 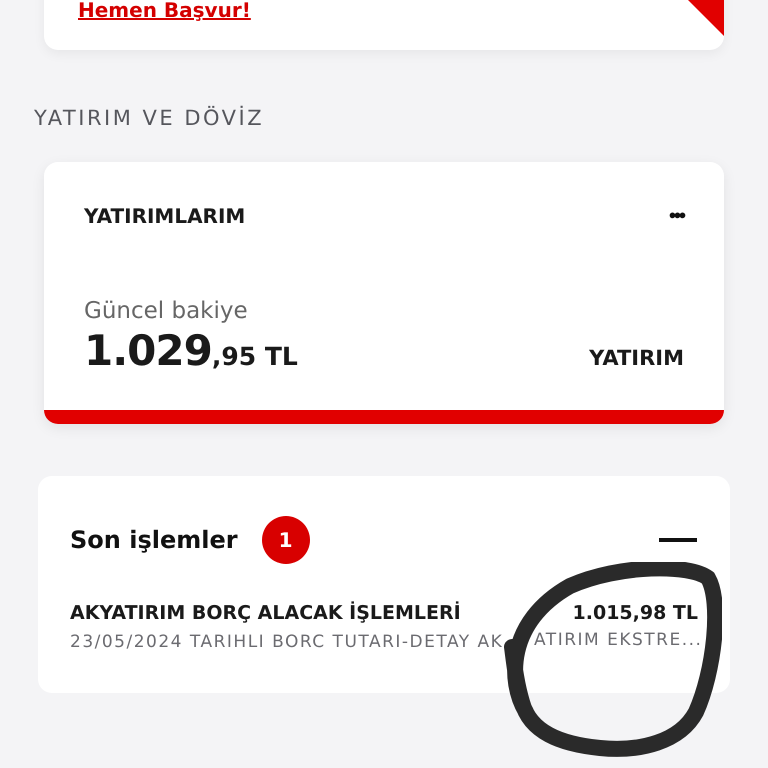 What do you see at coordinates (265, 613) in the screenshot?
I see `transaction-name: AKYATIRIM BORÇ ALACAK İŞLEMLERİ` at bounding box center [265, 613].